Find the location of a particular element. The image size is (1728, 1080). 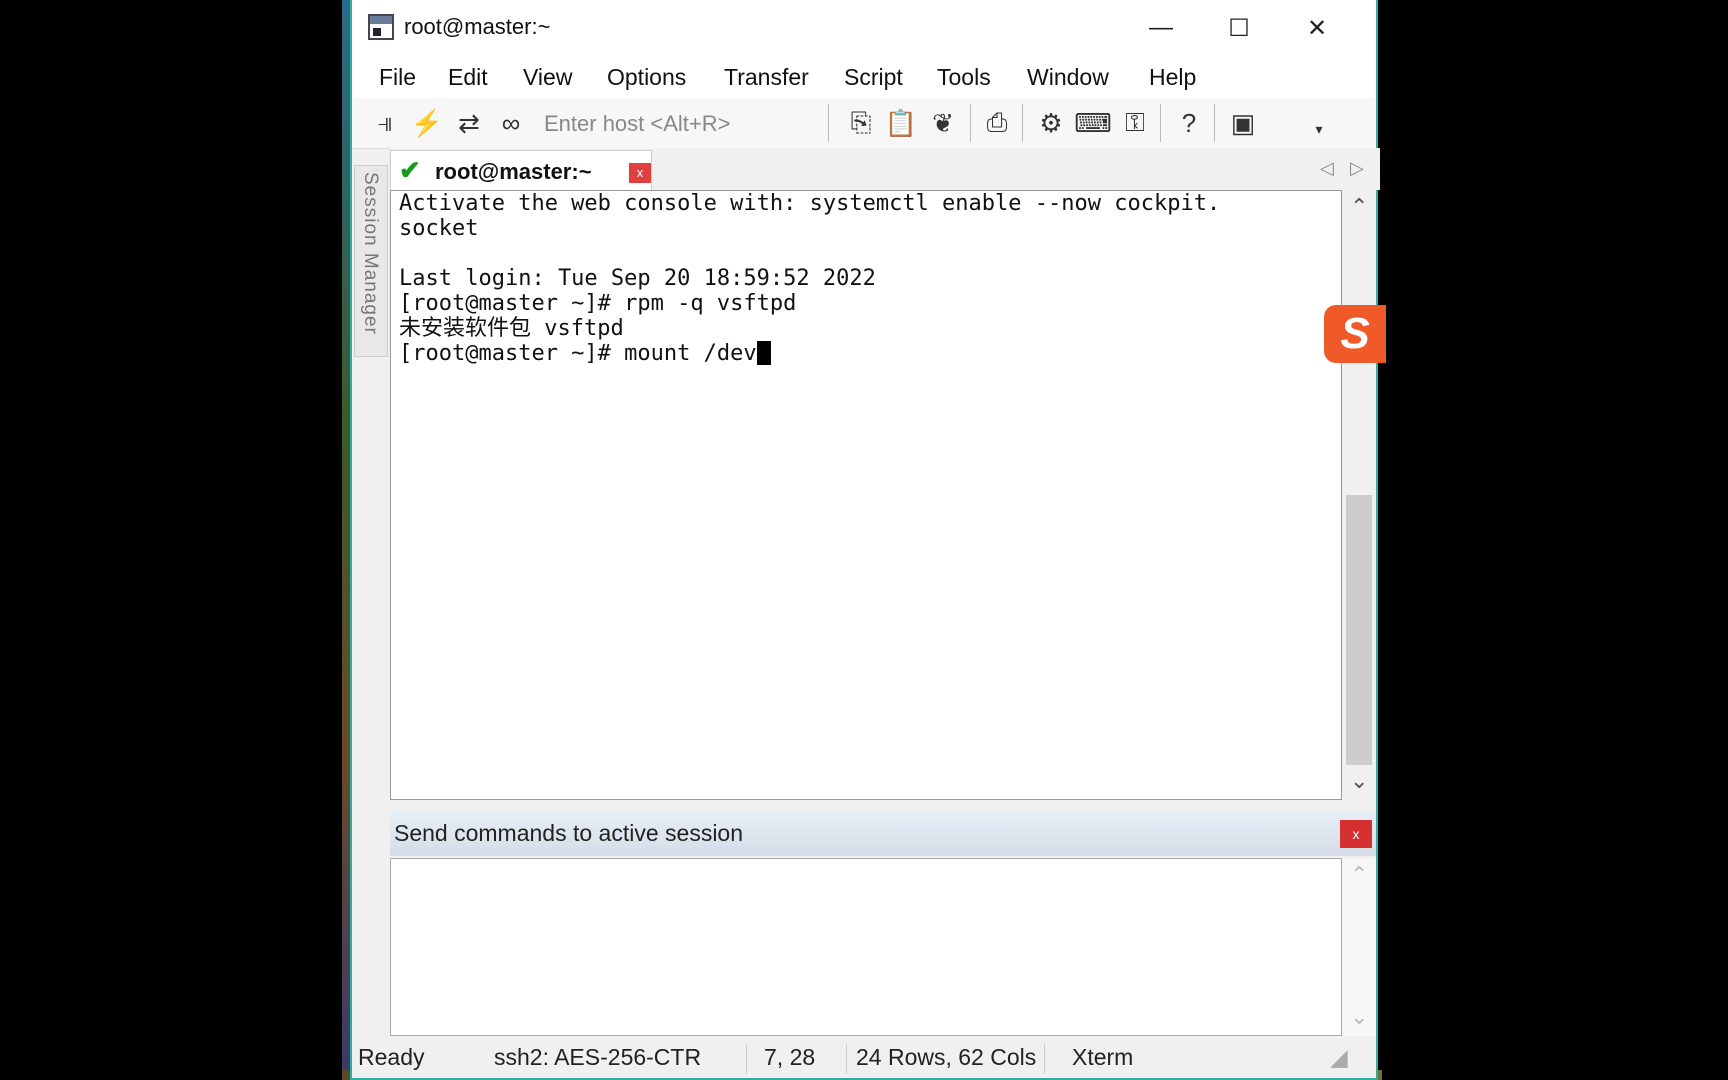

menu-edit: Edit is located at coordinates (468, 77).